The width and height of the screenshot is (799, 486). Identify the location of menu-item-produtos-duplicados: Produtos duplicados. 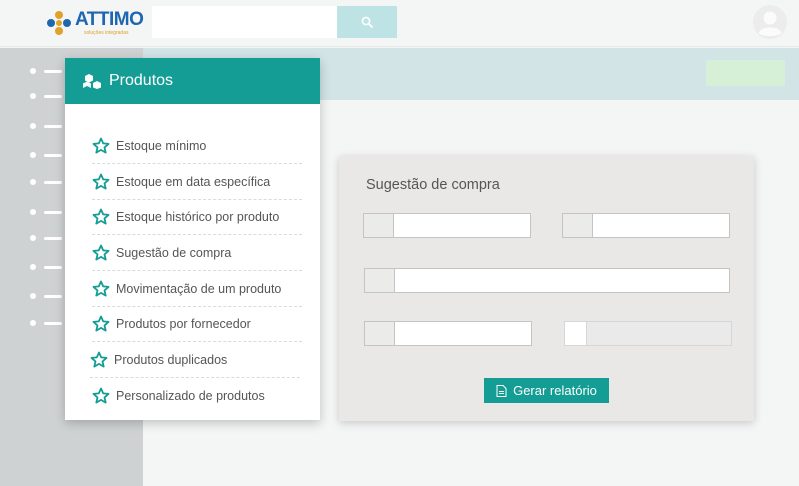
(195, 360).